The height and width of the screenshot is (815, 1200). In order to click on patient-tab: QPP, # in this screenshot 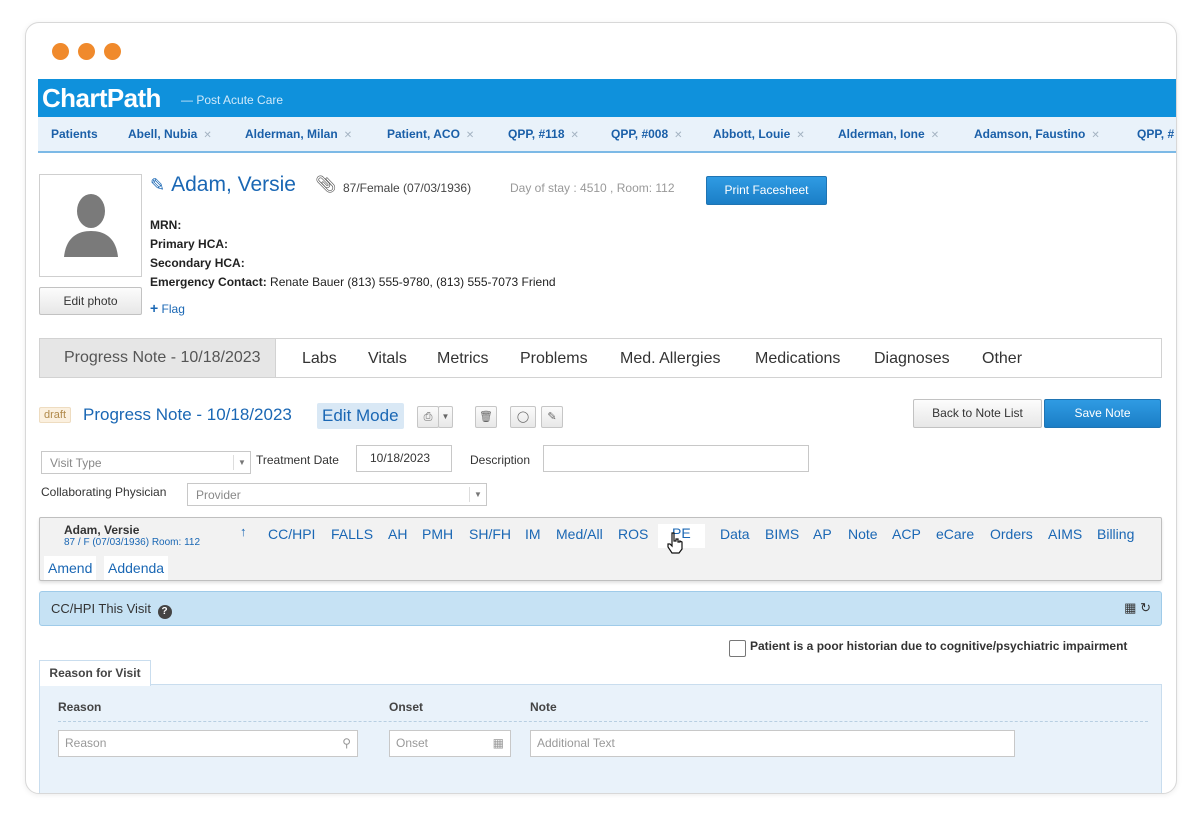, I will do `click(1155, 134)`.